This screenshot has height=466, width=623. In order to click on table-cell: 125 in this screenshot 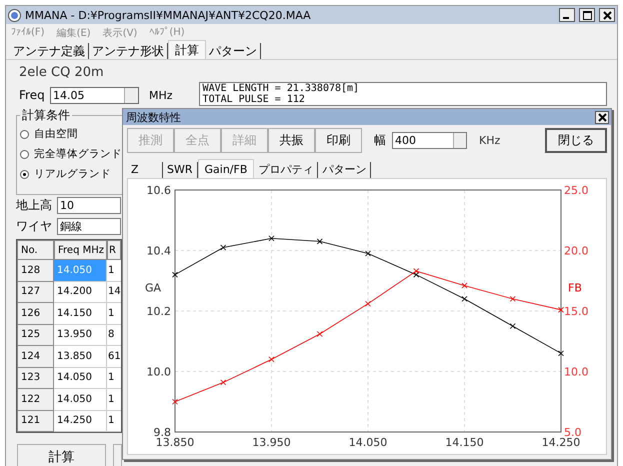, I will do `click(35, 335)`.